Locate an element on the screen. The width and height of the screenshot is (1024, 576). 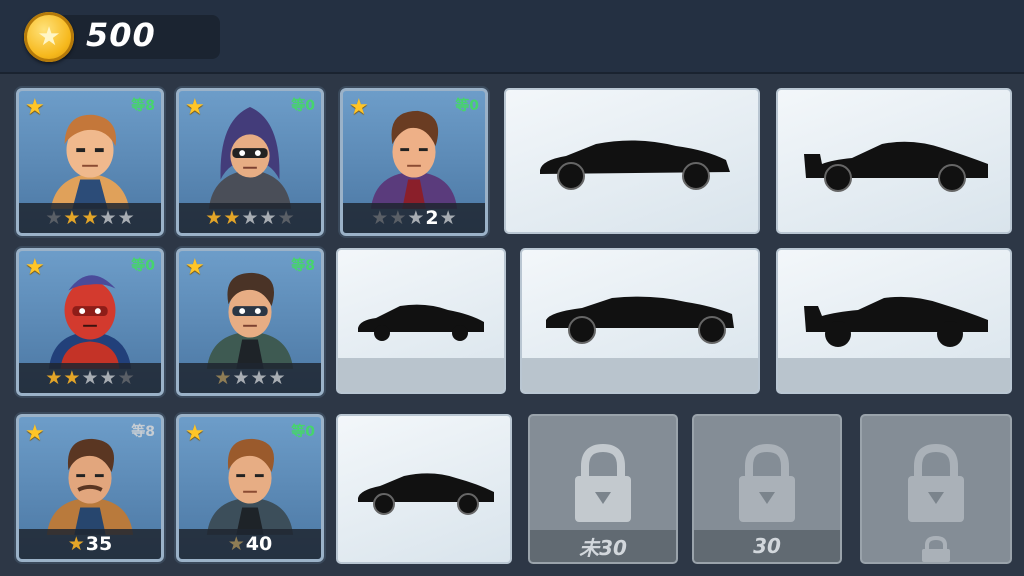
unlock-price: 30 is located at coordinates (767, 546).